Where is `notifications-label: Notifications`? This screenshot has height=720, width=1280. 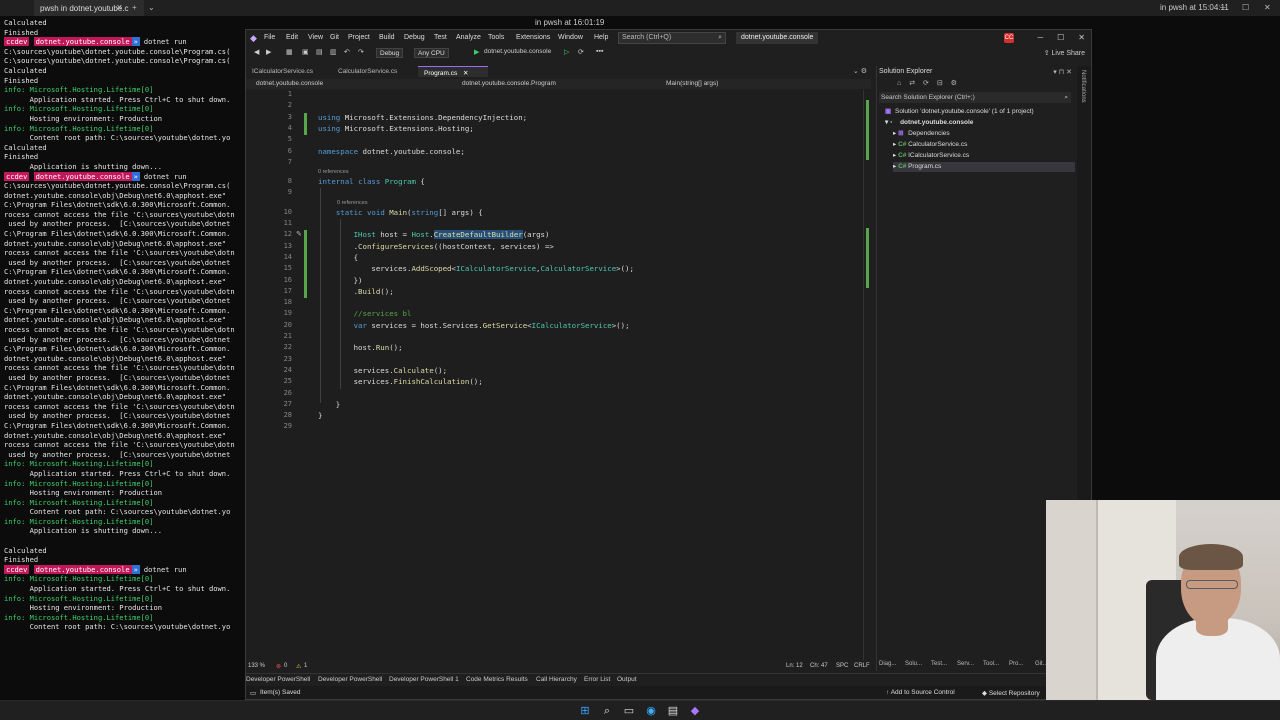
notifications-label: Notifications is located at coordinates (1083, 86).